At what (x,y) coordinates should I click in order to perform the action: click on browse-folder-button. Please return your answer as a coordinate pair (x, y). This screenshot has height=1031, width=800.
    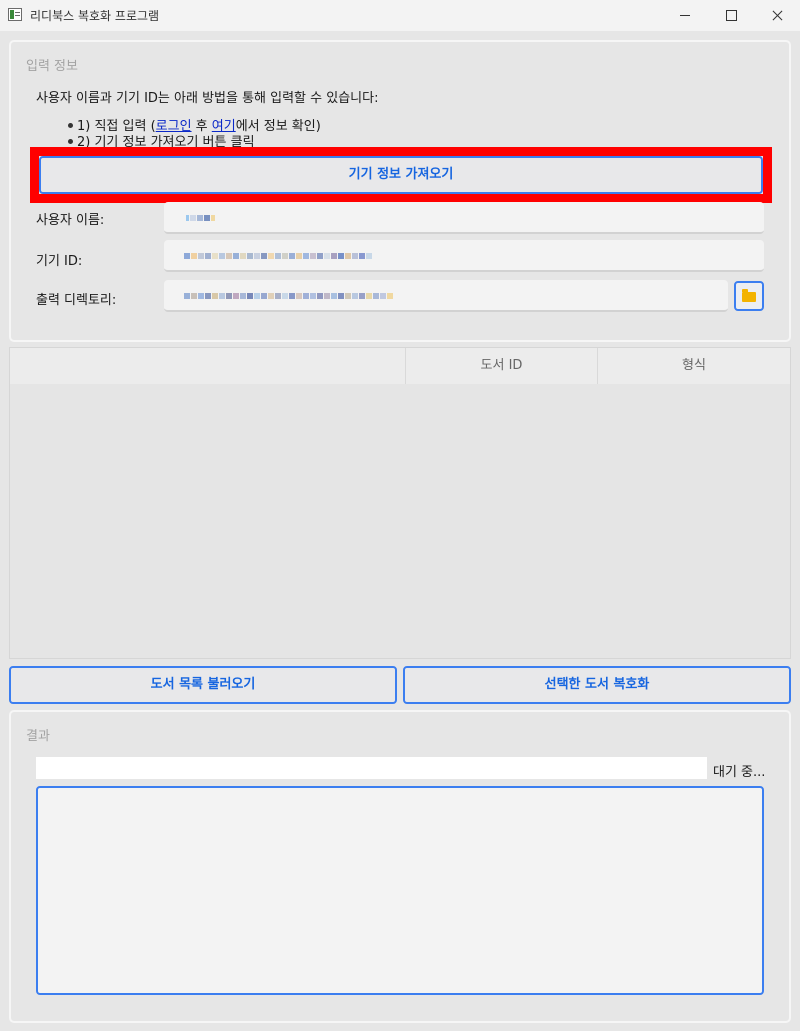
    Looking at the image, I should click on (749, 296).